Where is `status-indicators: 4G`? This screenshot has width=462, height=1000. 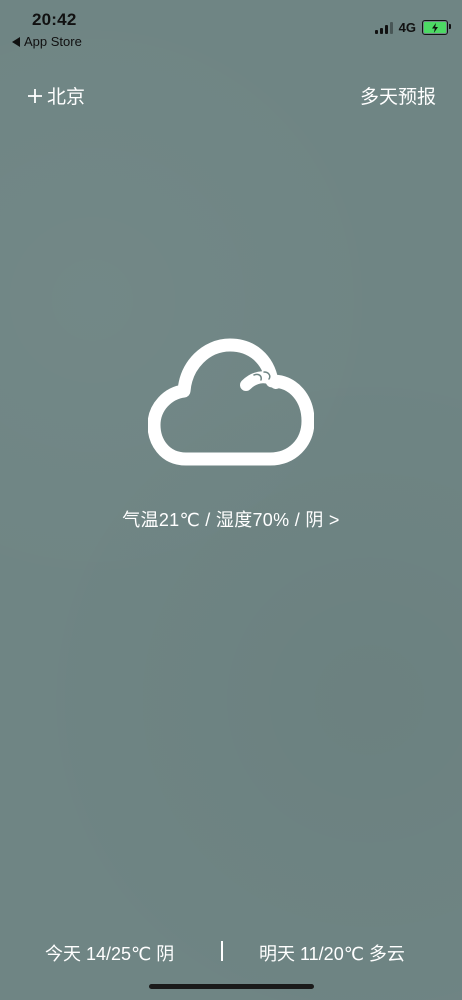 status-indicators: 4G is located at coordinates (412, 27).